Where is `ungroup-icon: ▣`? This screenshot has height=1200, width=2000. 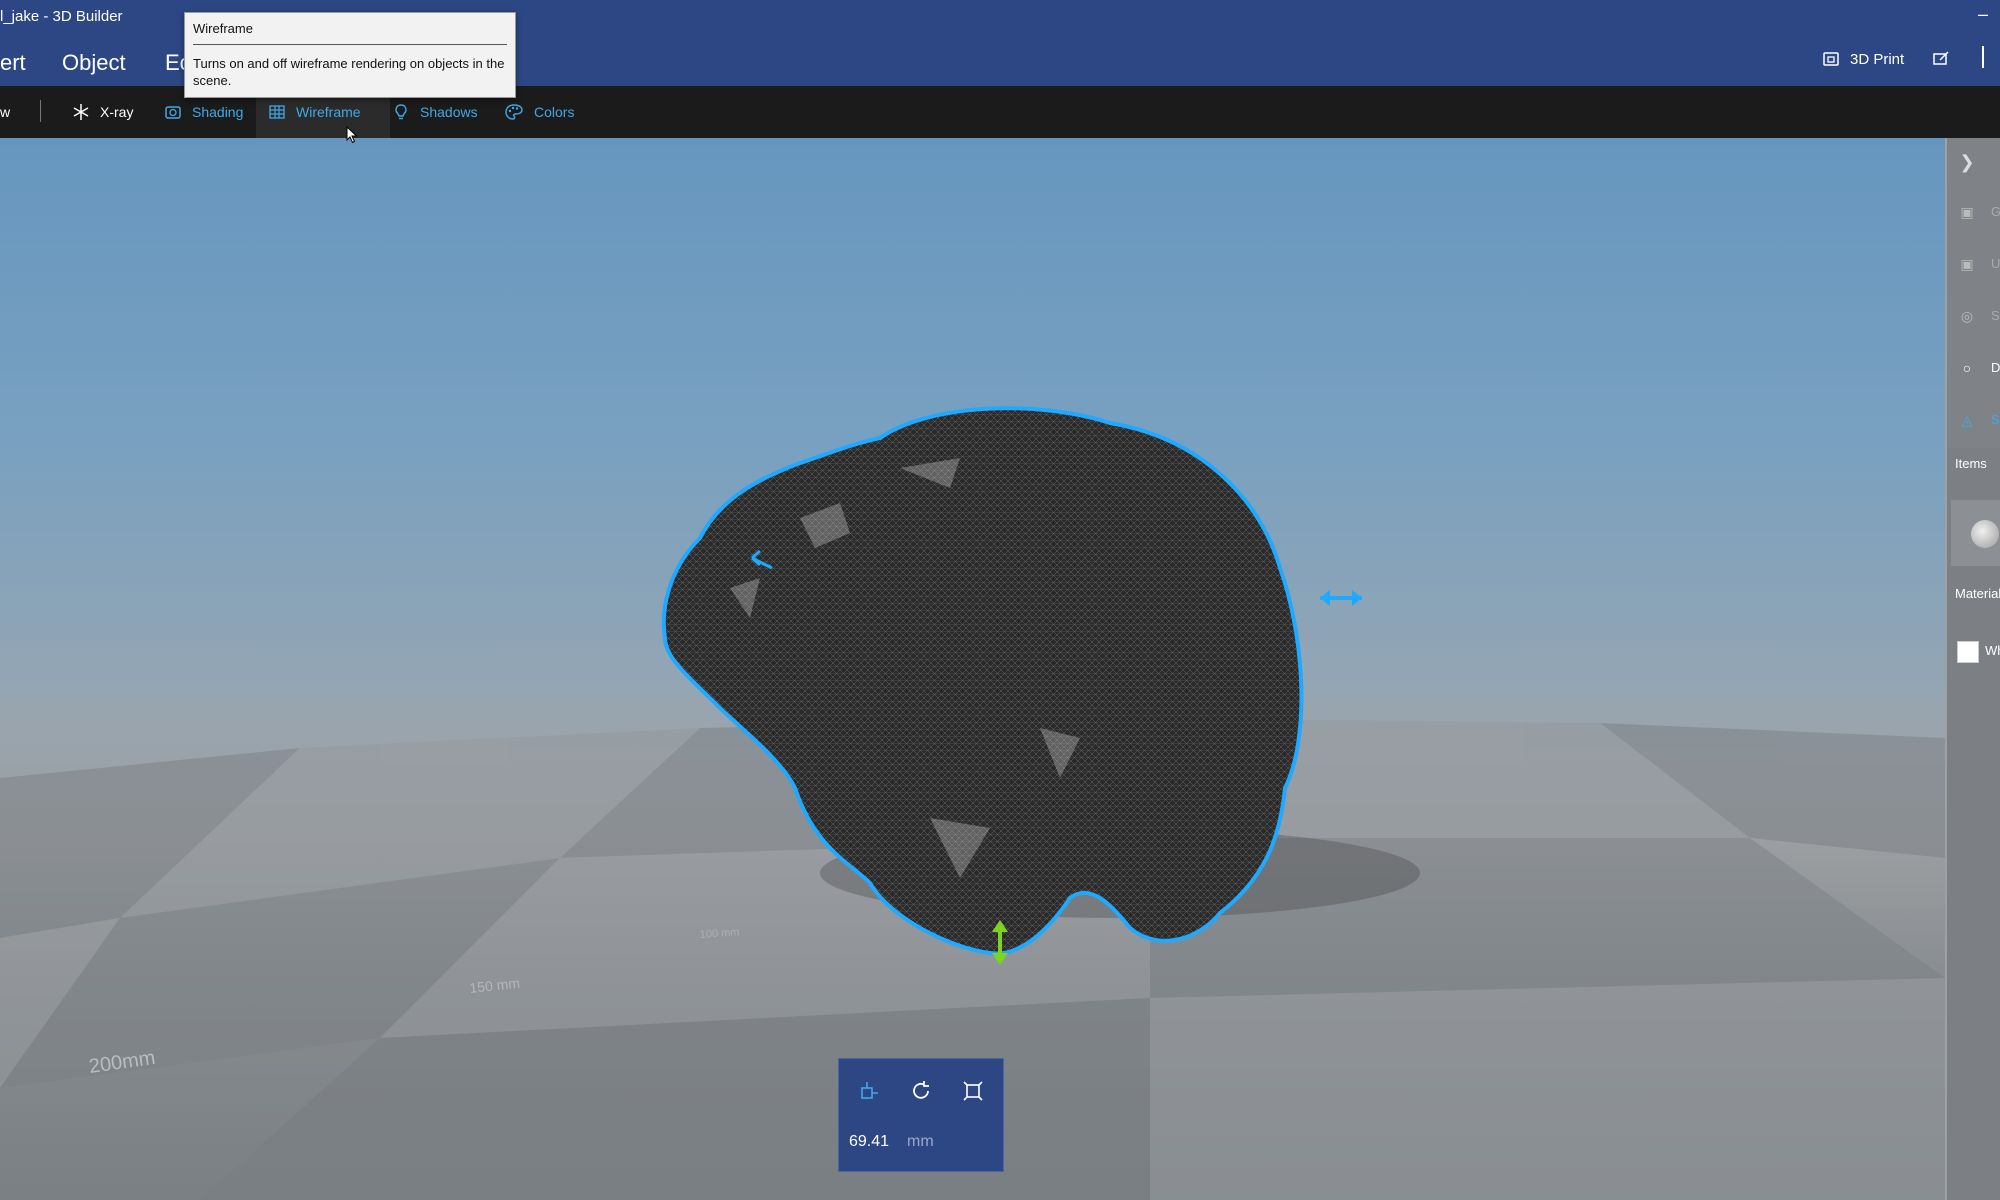 ungroup-icon: ▣ is located at coordinates (1967, 264).